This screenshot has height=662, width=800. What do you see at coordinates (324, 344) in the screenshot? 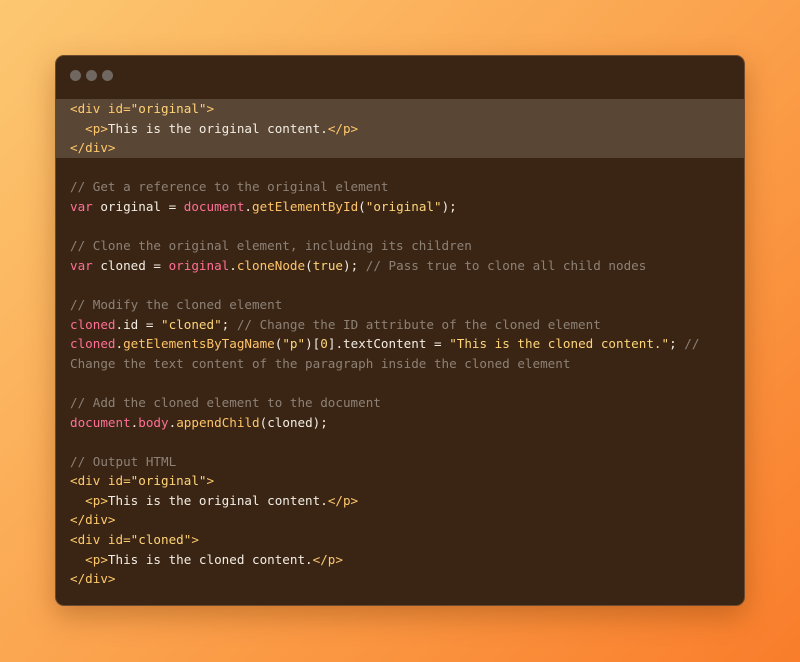
I see `code-token: 0` at bounding box center [324, 344].